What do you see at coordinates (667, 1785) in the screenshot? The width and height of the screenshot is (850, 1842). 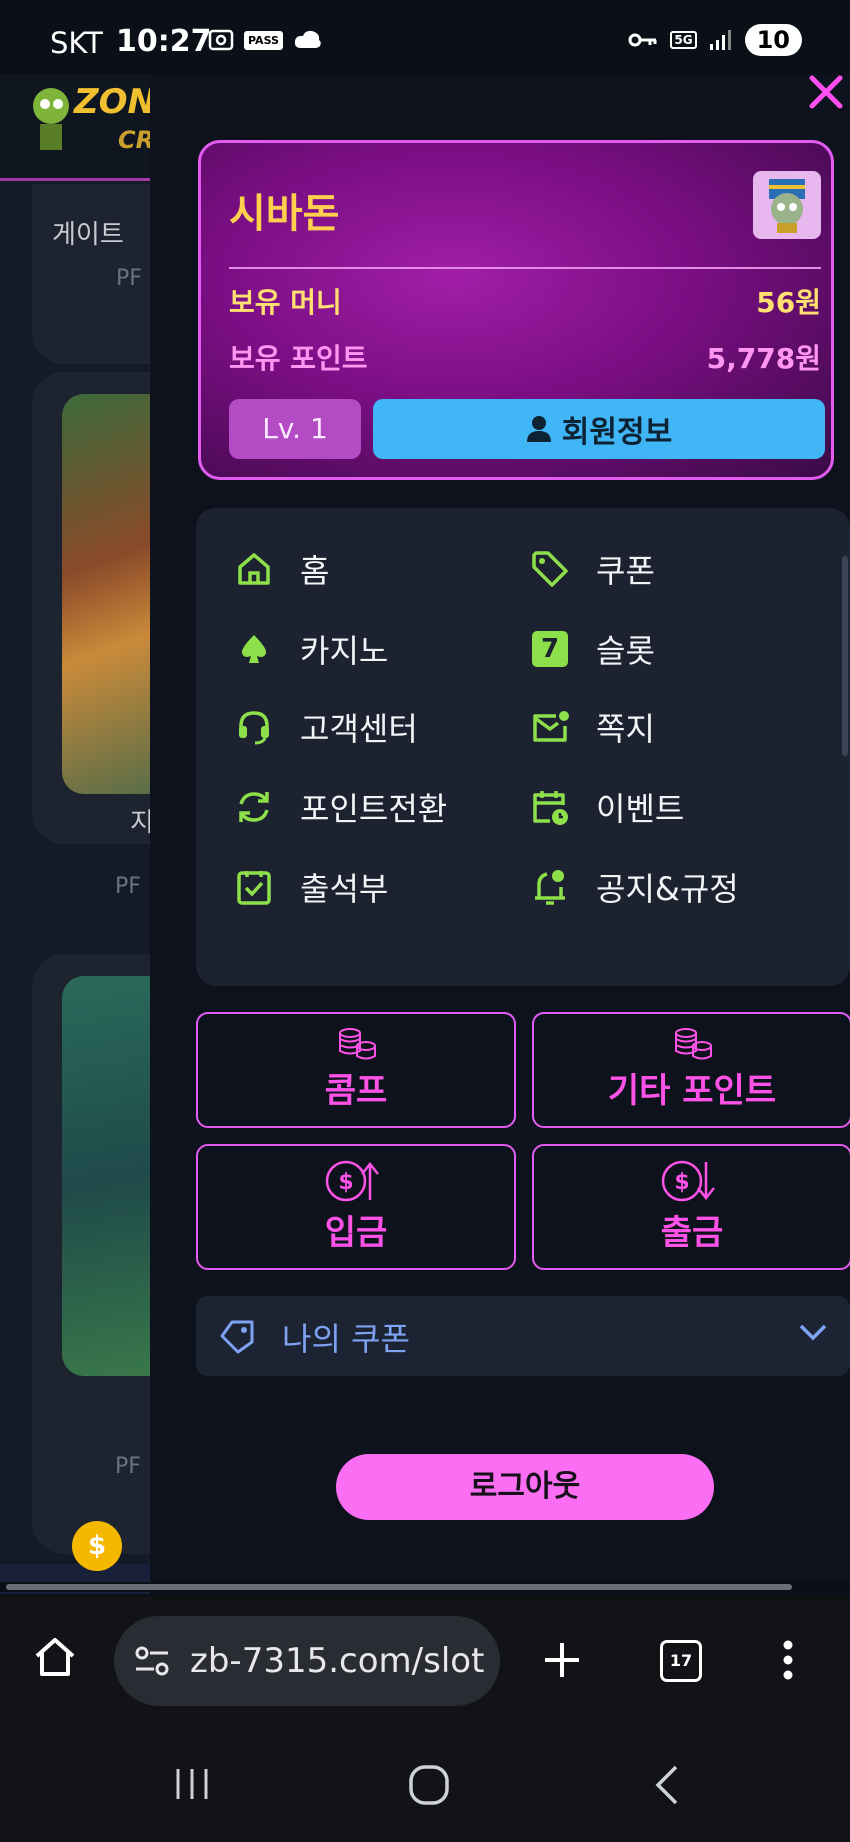 I see `back-icon` at bounding box center [667, 1785].